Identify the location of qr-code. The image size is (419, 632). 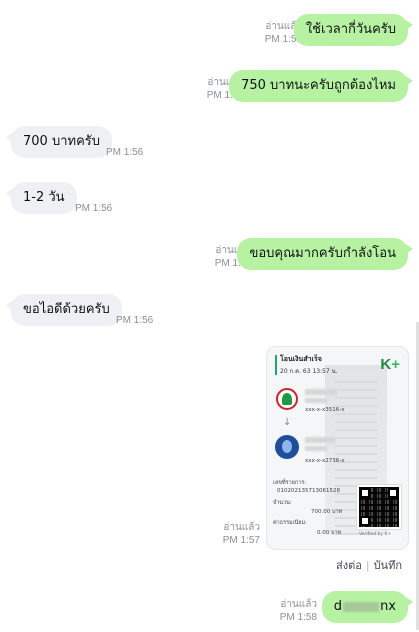
(379, 507).